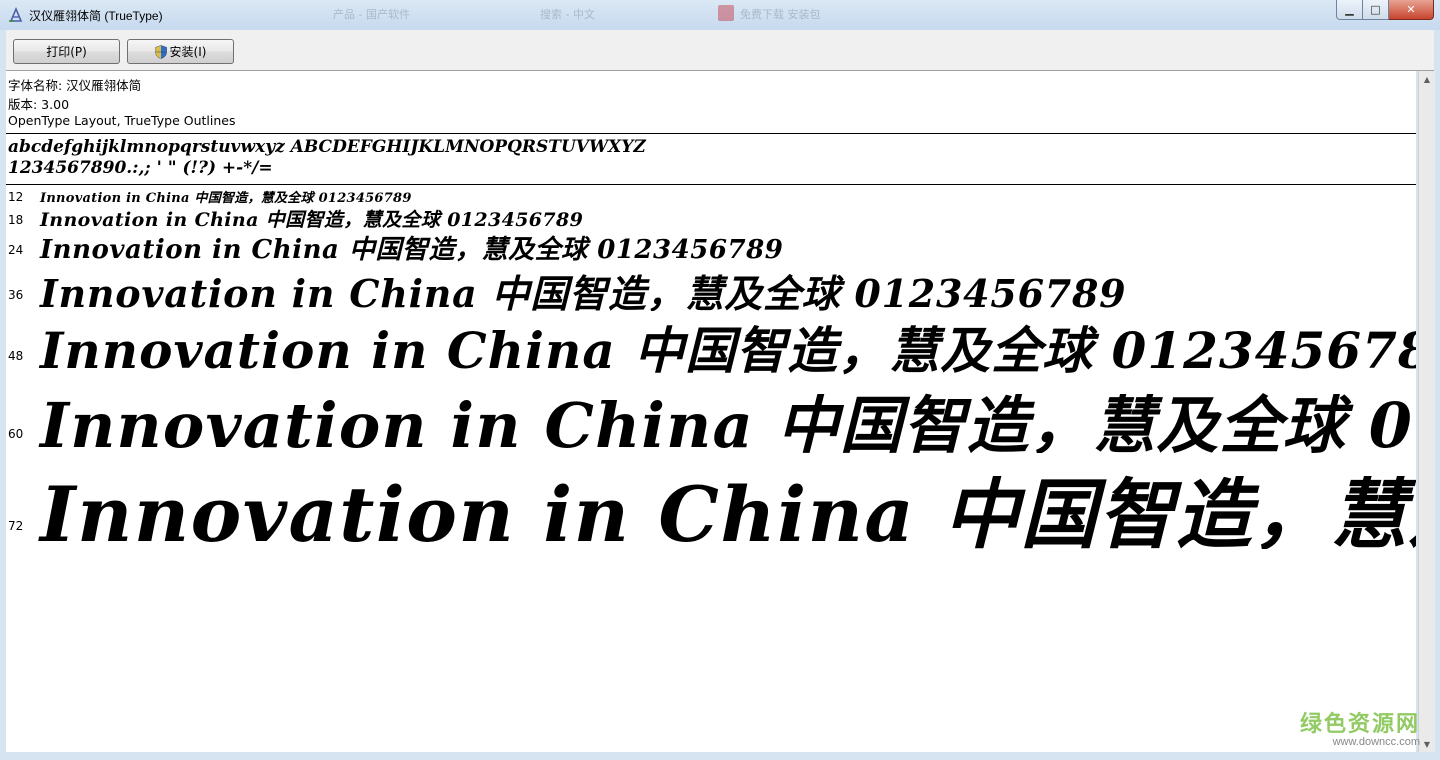 Image resolution: width=1440 pixels, height=760 pixels. I want to click on install-button: 安装(I), so click(180, 51).